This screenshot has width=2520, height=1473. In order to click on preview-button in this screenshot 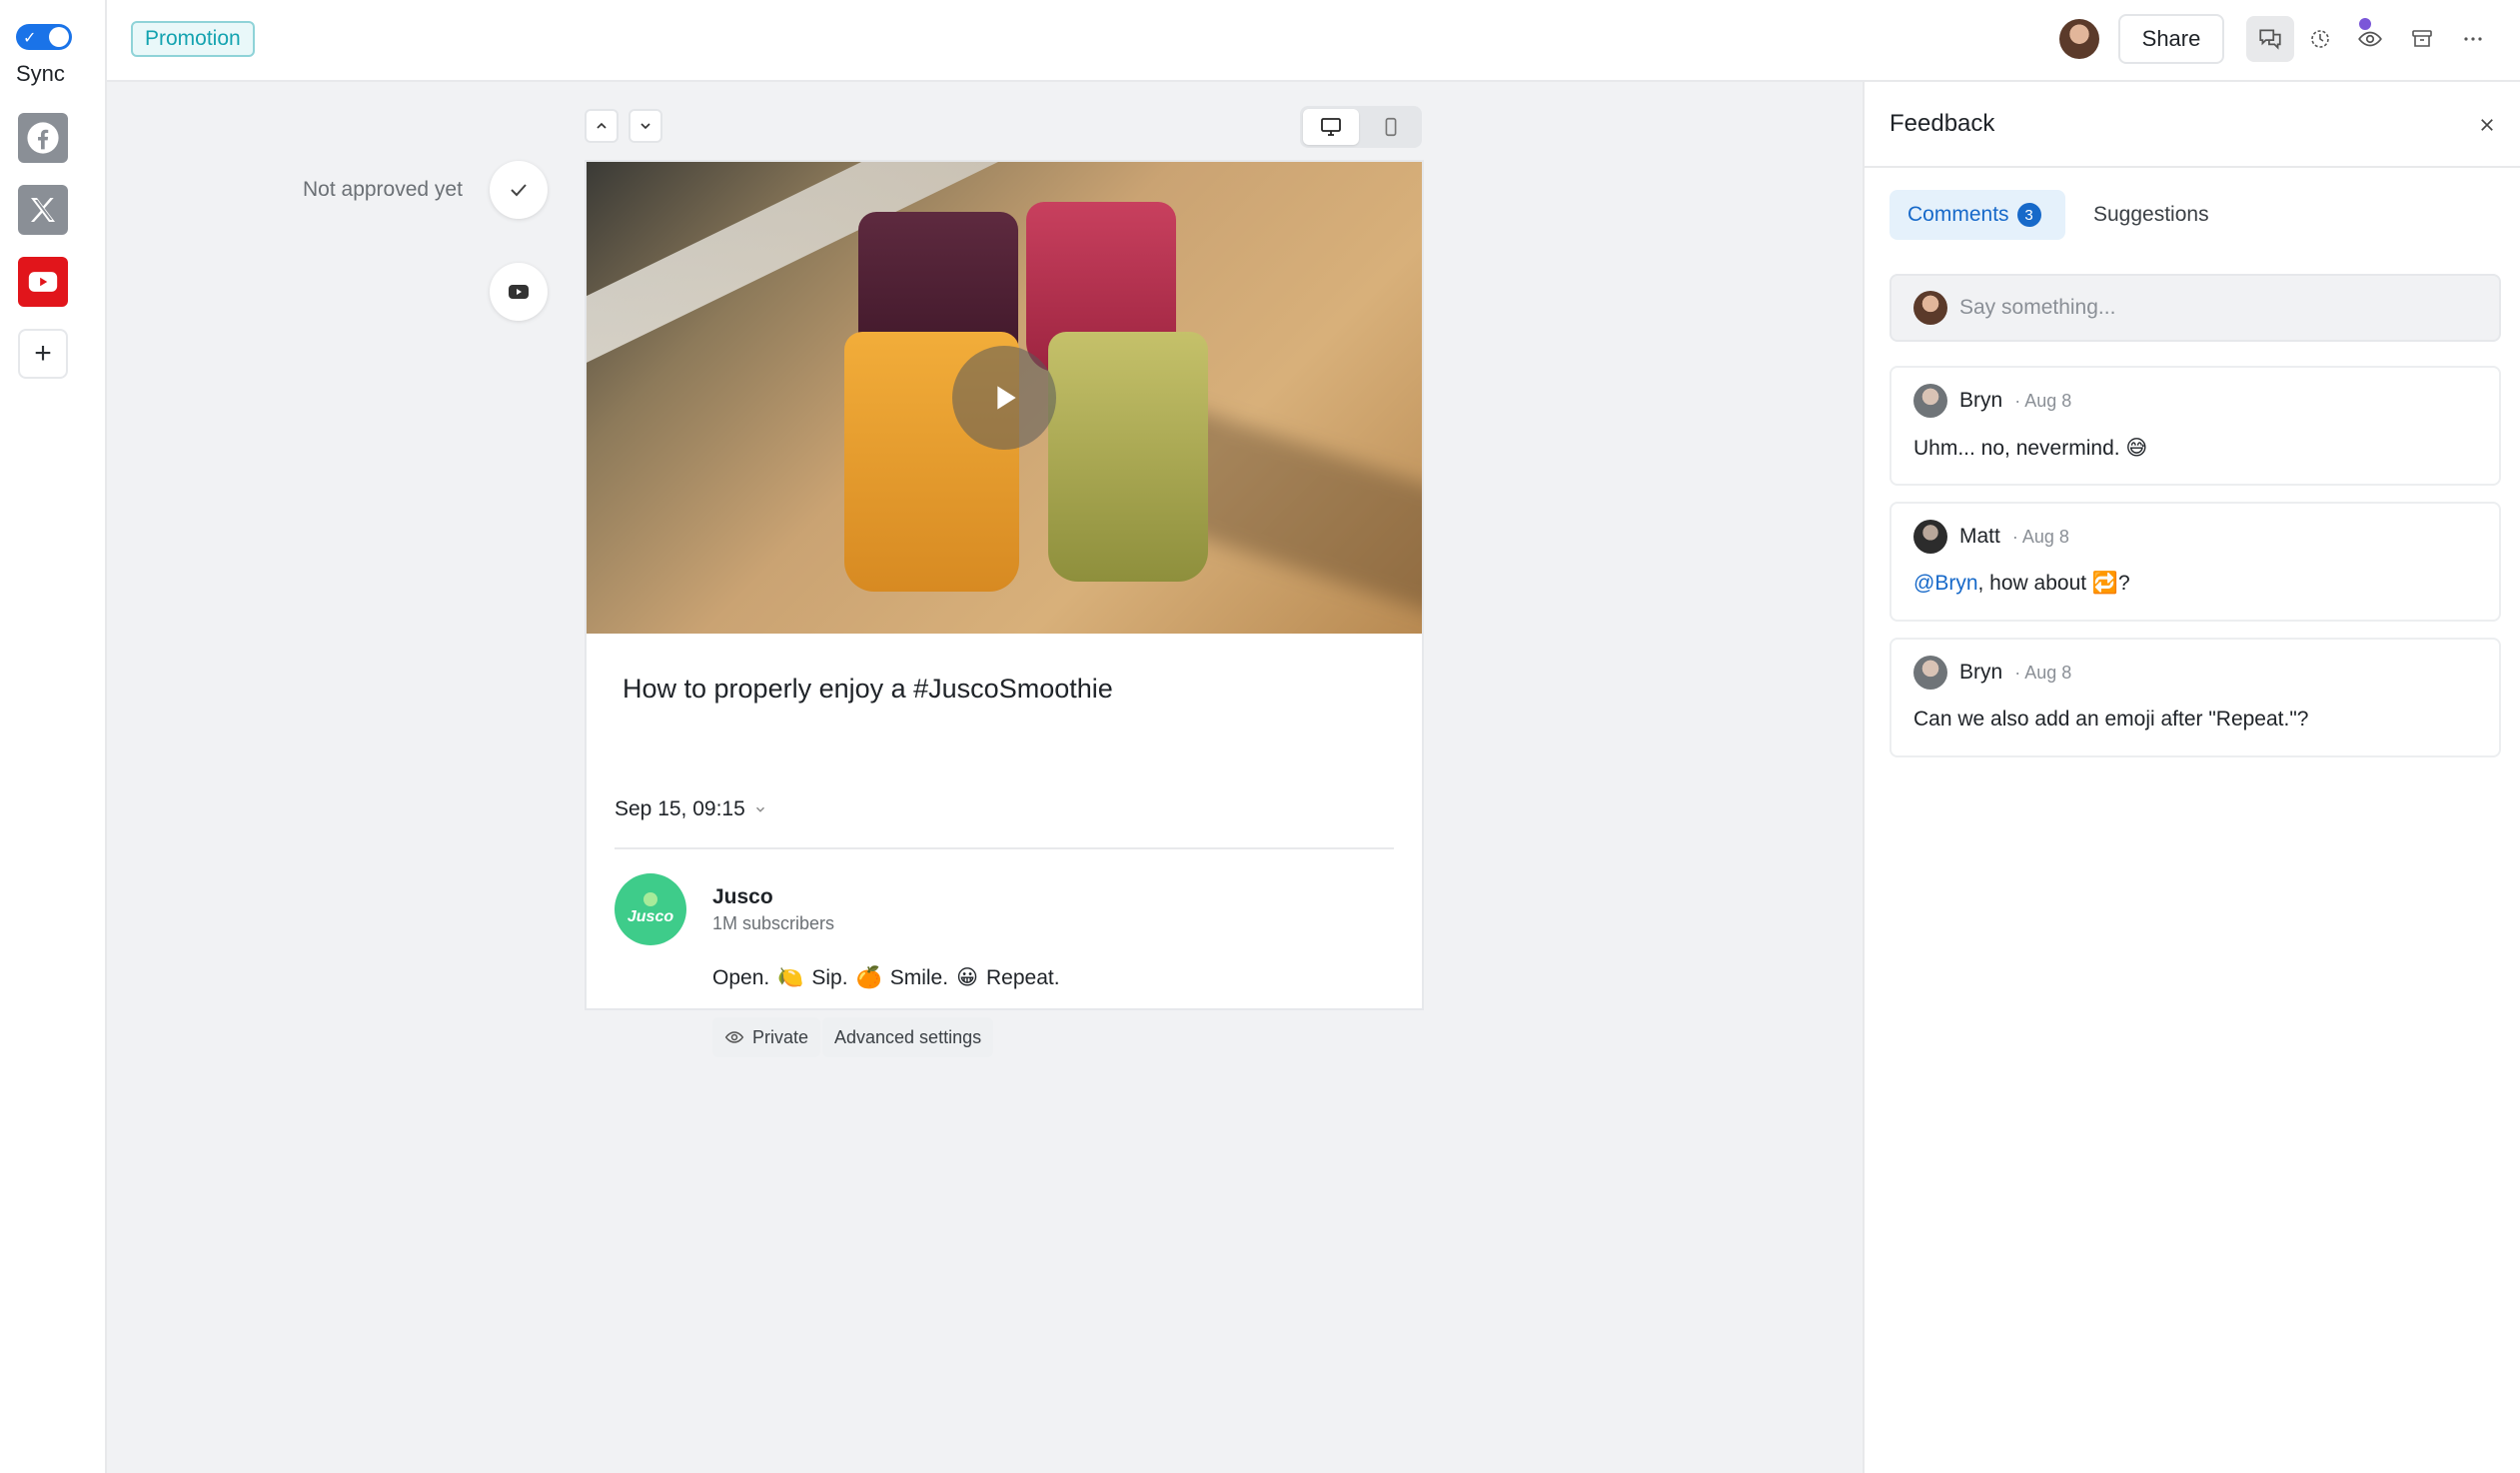, I will do `click(2370, 39)`.